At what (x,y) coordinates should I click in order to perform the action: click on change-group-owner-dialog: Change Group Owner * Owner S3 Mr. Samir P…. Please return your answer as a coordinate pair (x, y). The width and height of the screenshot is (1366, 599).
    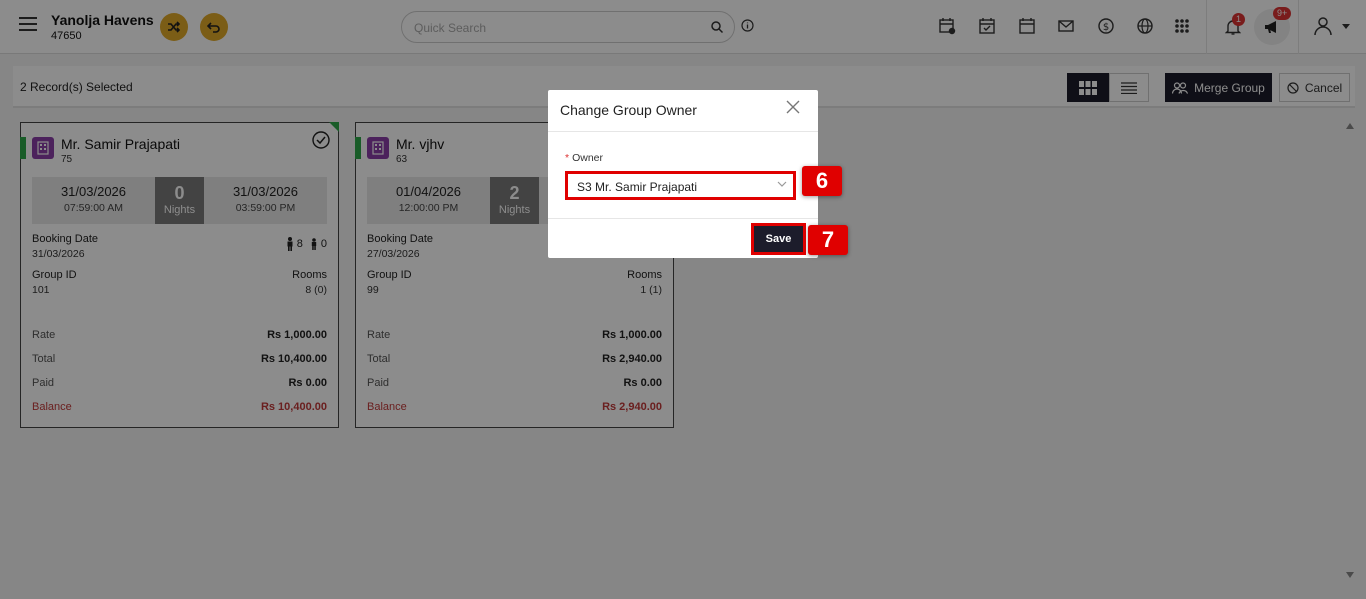
    Looking at the image, I should click on (683, 174).